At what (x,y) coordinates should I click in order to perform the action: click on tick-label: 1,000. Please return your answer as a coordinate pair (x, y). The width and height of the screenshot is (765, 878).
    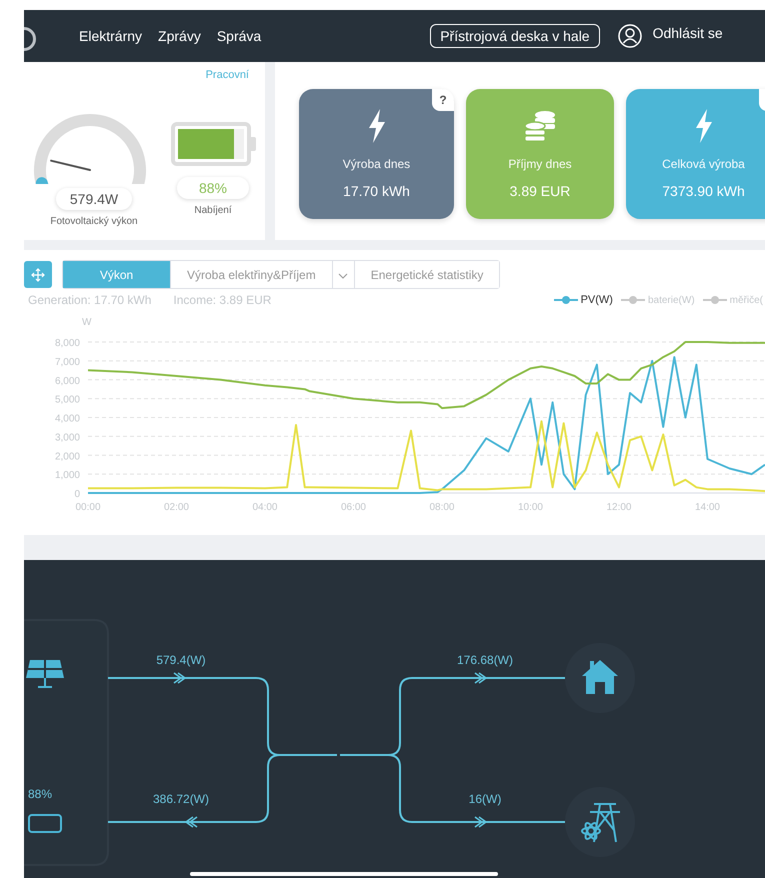
    Looking at the image, I should click on (67, 476).